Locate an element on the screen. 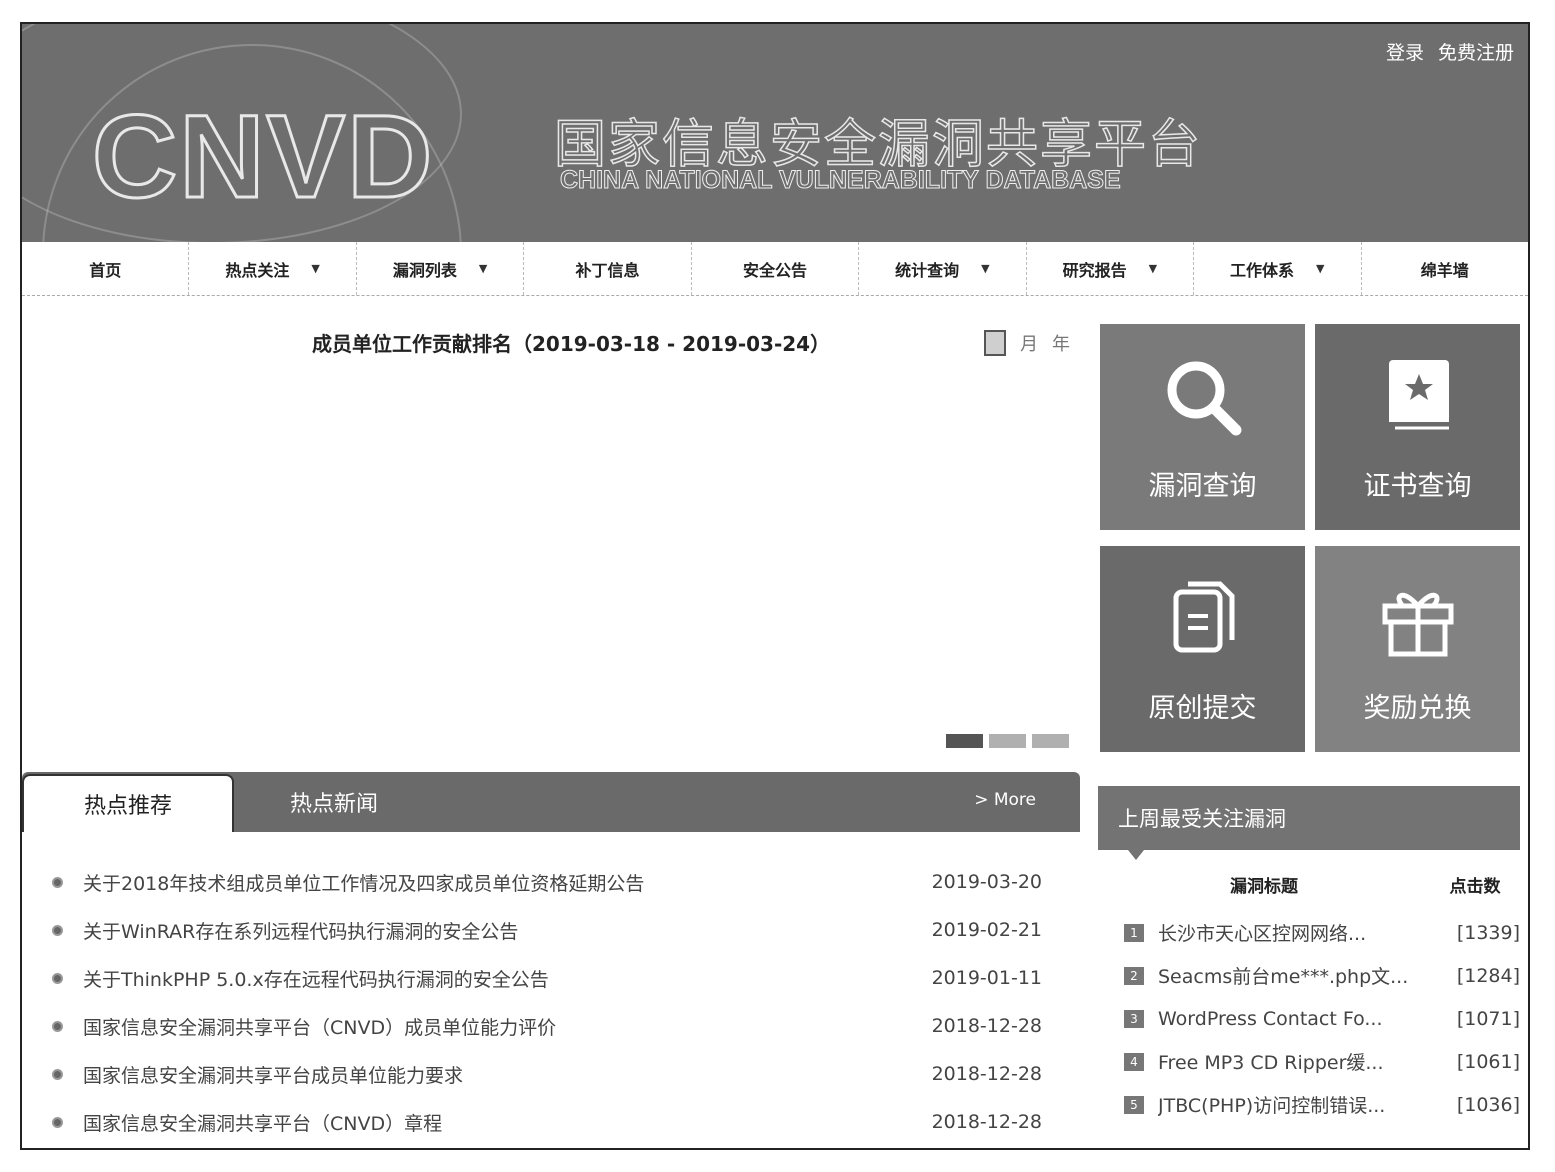 The height and width of the screenshot is (1172, 1555). main-nav: 首页 热点关注 ▼ 漏洞列表 ▼ 补丁信息 安全公告 统计查询 ▼ 研究报告 ▼ 工作体系 ▼ 绵羊墙 is located at coordinates (775, 269).